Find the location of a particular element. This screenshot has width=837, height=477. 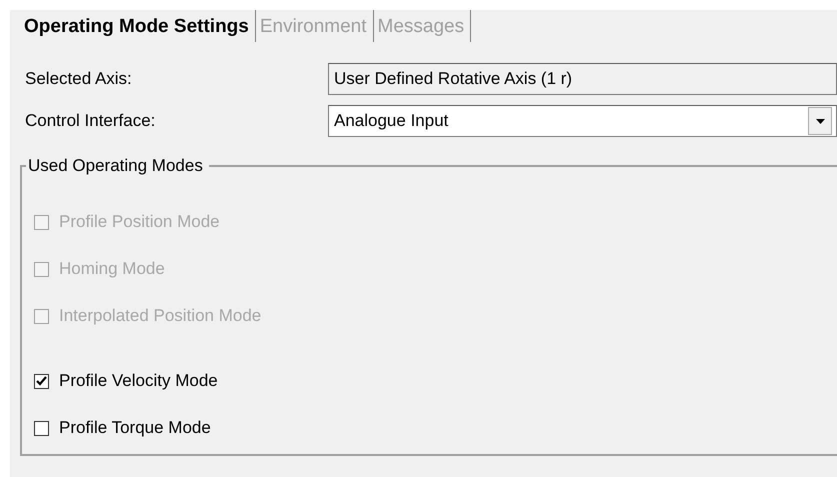

group-title: Used Operating Modes is located at coordinates (115, 166).